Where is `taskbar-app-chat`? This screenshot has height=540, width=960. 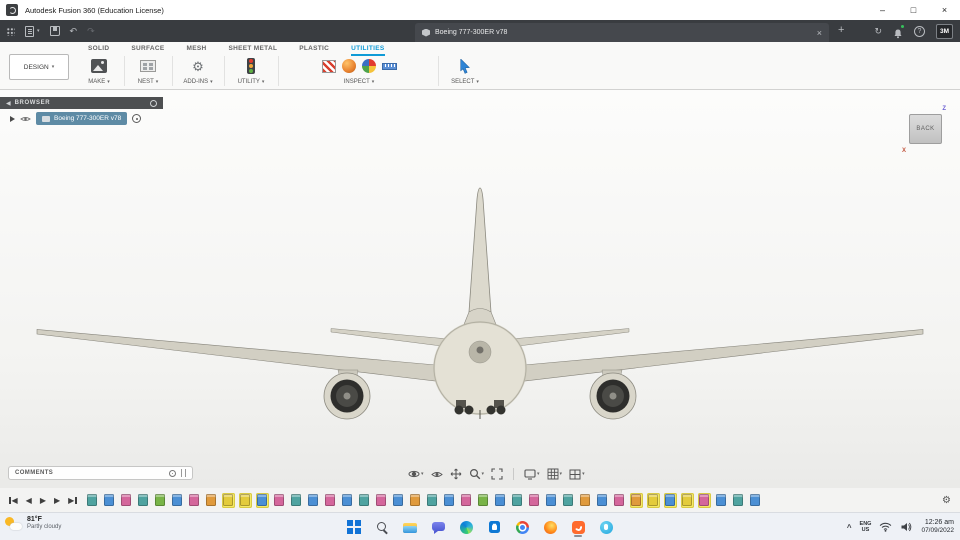 taskbar-app-chat is located at coordinates (438, 527).